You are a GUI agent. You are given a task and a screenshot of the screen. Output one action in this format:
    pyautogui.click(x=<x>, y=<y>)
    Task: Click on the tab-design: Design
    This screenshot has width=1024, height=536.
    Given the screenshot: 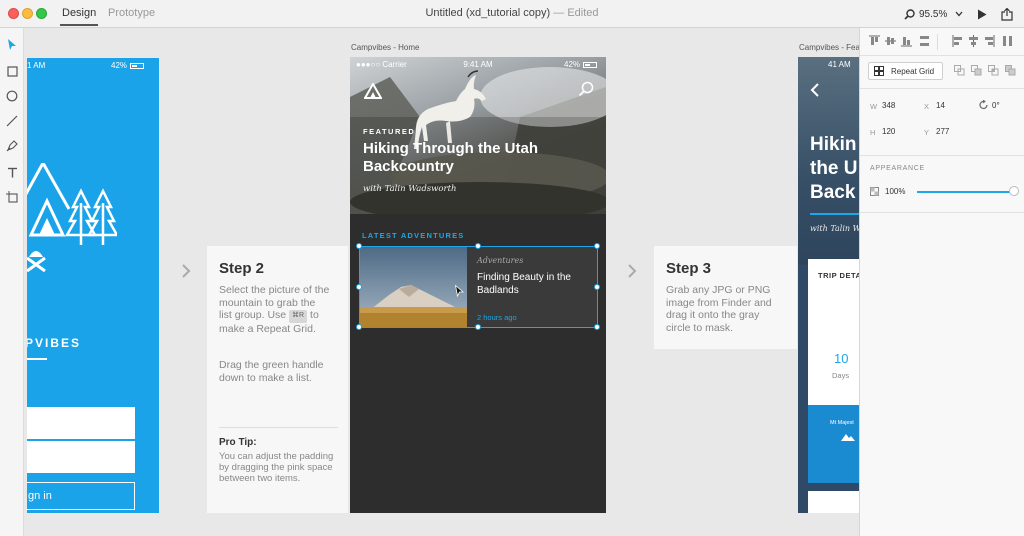 What is the action you would take?
    pyautogui.click(x=79, y=16)
    